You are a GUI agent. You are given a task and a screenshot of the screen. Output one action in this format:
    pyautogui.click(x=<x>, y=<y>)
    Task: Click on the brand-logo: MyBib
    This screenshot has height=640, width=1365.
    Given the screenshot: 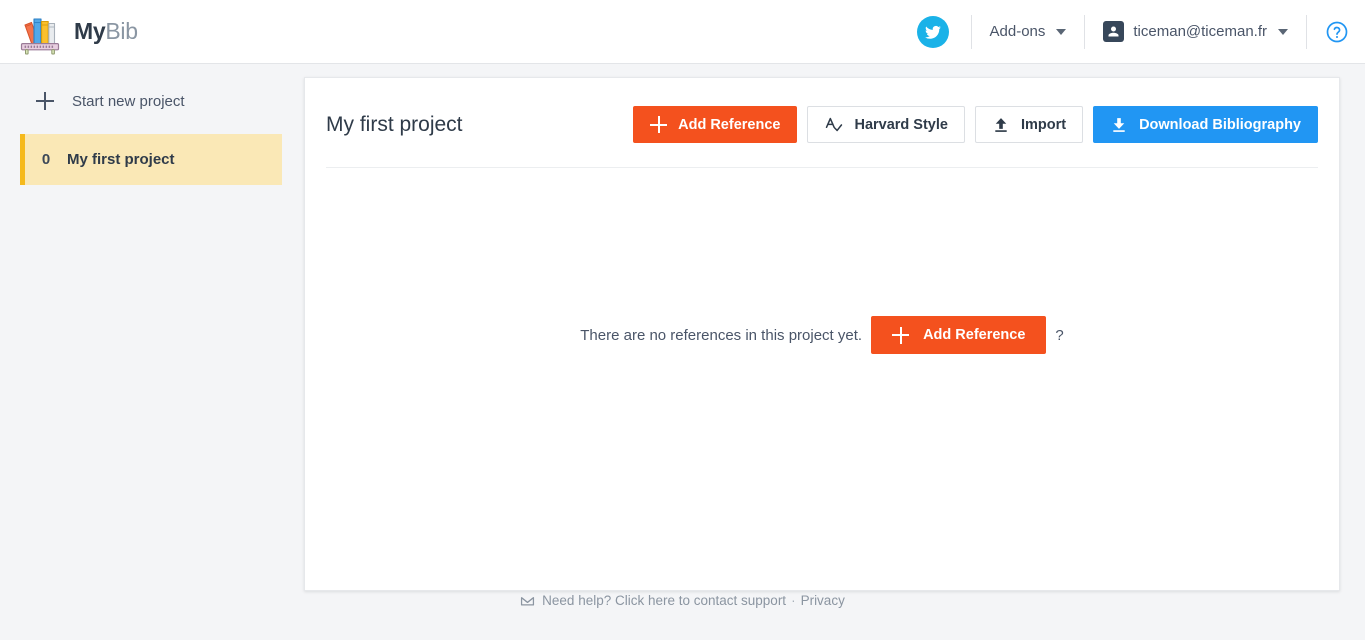 What is the action you would take?
    pyautogui.click(x=78, y=32)
    